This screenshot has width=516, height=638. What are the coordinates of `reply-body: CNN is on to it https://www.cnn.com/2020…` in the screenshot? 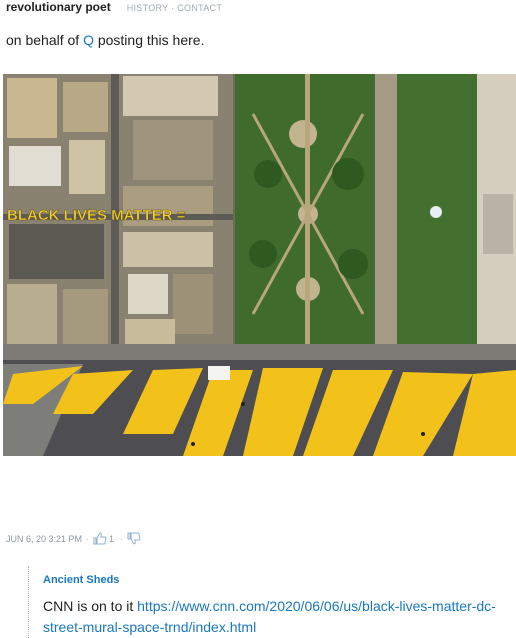 It's located at (279, 617).